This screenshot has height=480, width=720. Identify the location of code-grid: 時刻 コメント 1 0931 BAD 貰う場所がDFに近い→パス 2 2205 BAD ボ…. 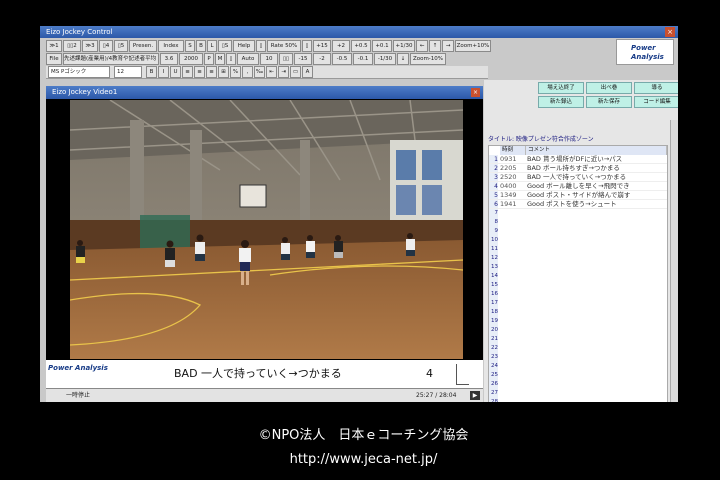
(578, 276).